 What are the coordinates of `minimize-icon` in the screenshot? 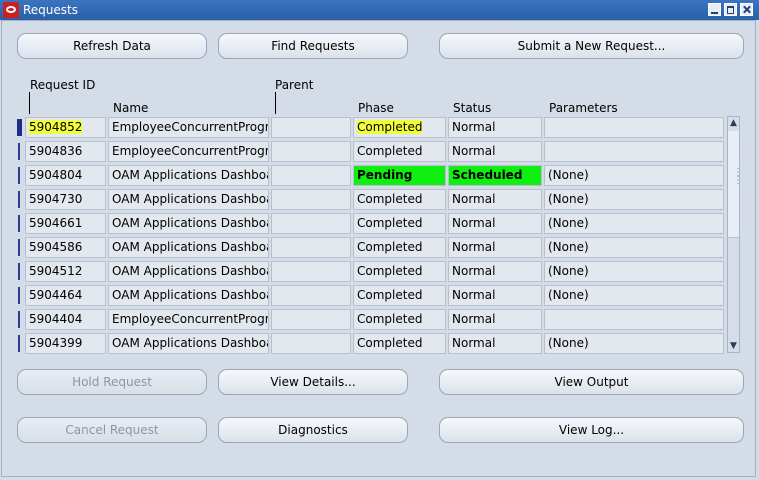 It's located at (714, 9).